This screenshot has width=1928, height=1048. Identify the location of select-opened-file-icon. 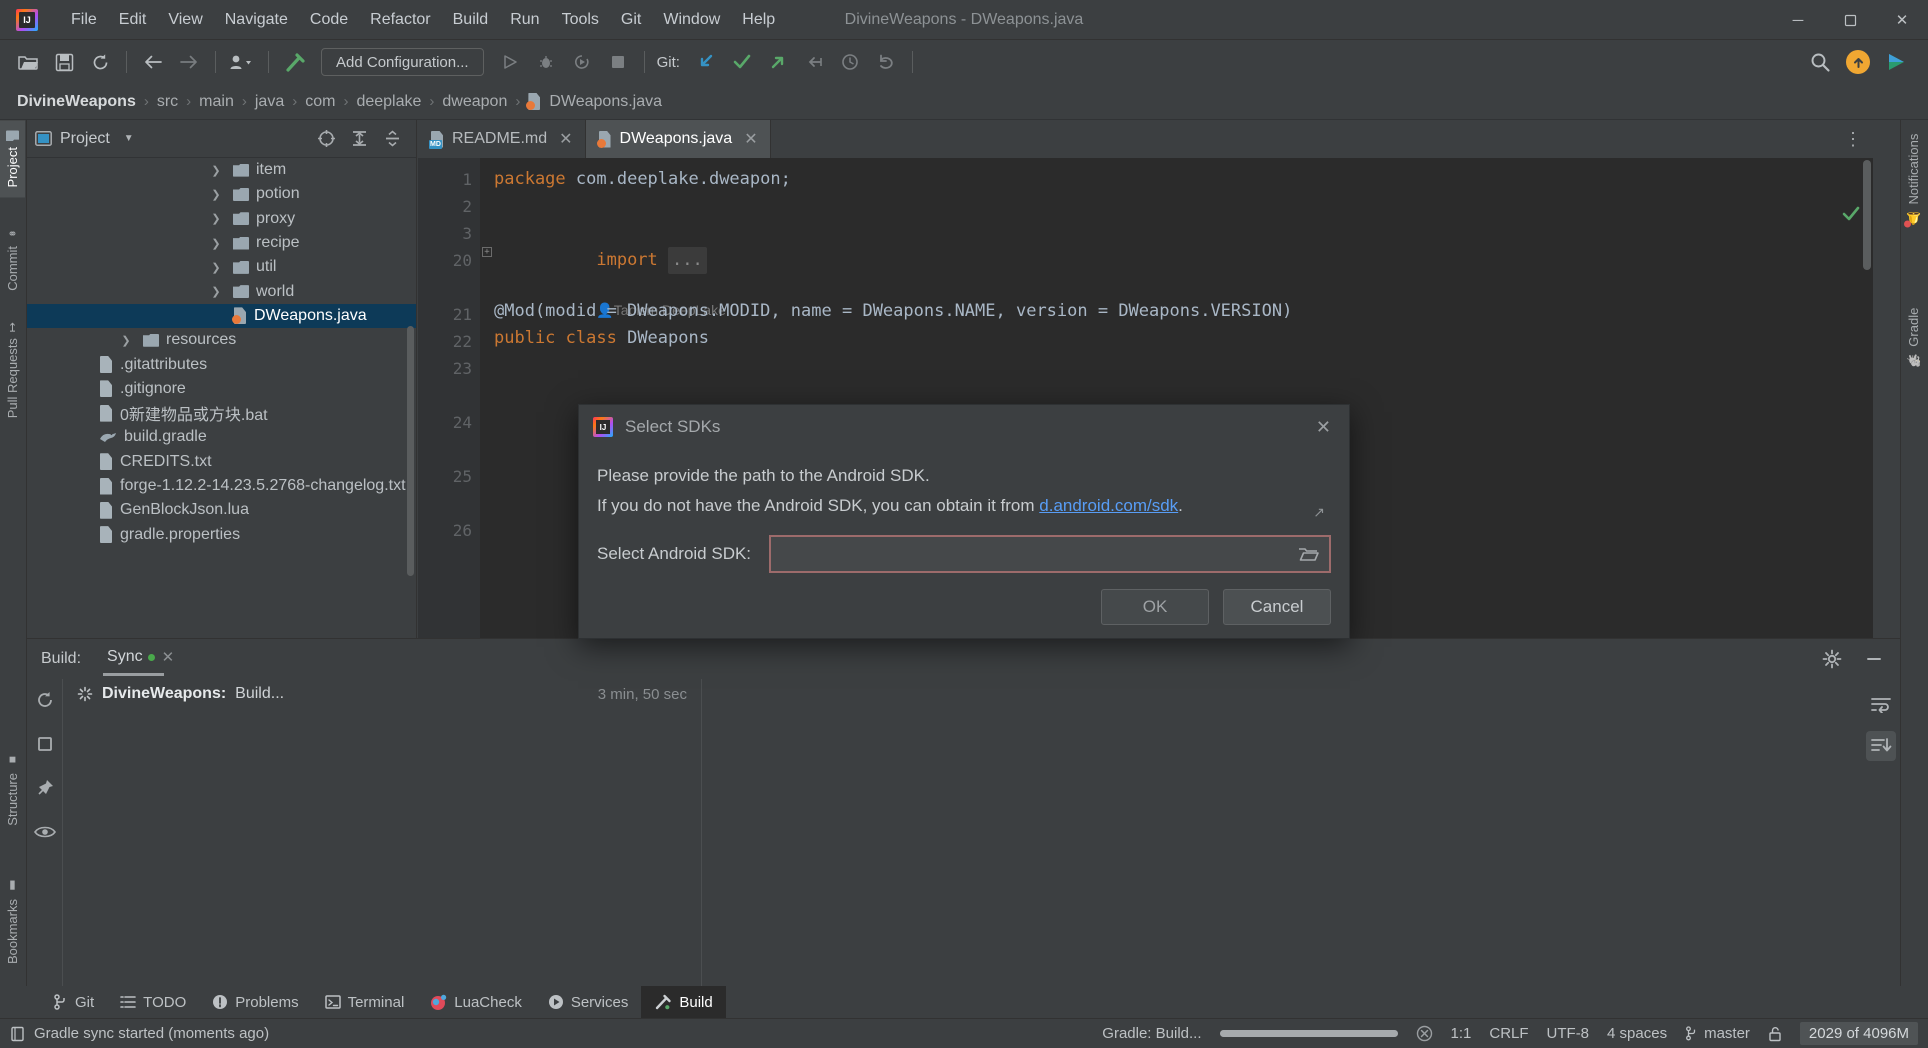
(326, 138).